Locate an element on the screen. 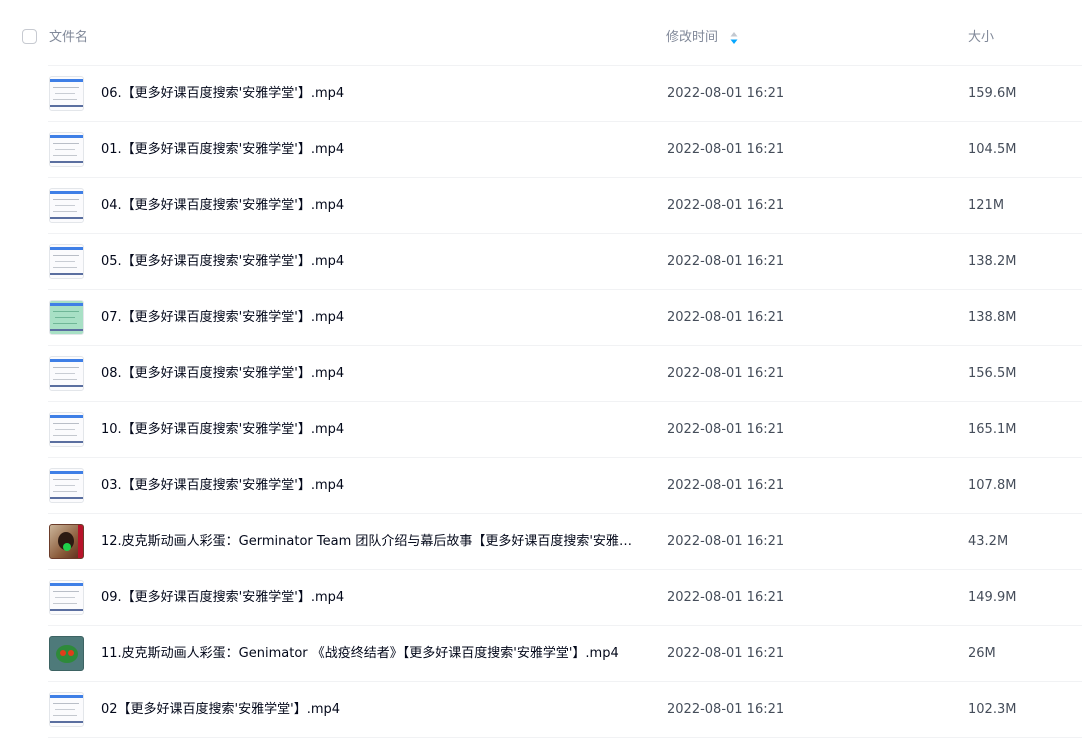 The height and width of the screenshot is (744, 1082). file-size: 121M is located at coordinates (986, 205).